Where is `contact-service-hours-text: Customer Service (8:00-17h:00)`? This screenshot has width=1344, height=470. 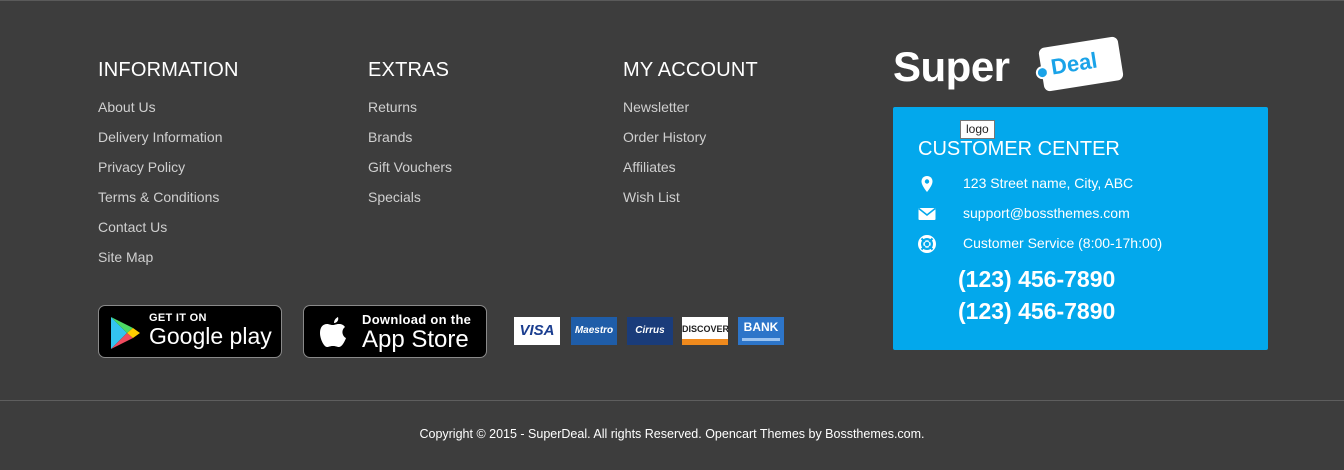 contact-service-hours-text: Customer Service (8:00-17h:00) is located at coordinates (1063, 243).